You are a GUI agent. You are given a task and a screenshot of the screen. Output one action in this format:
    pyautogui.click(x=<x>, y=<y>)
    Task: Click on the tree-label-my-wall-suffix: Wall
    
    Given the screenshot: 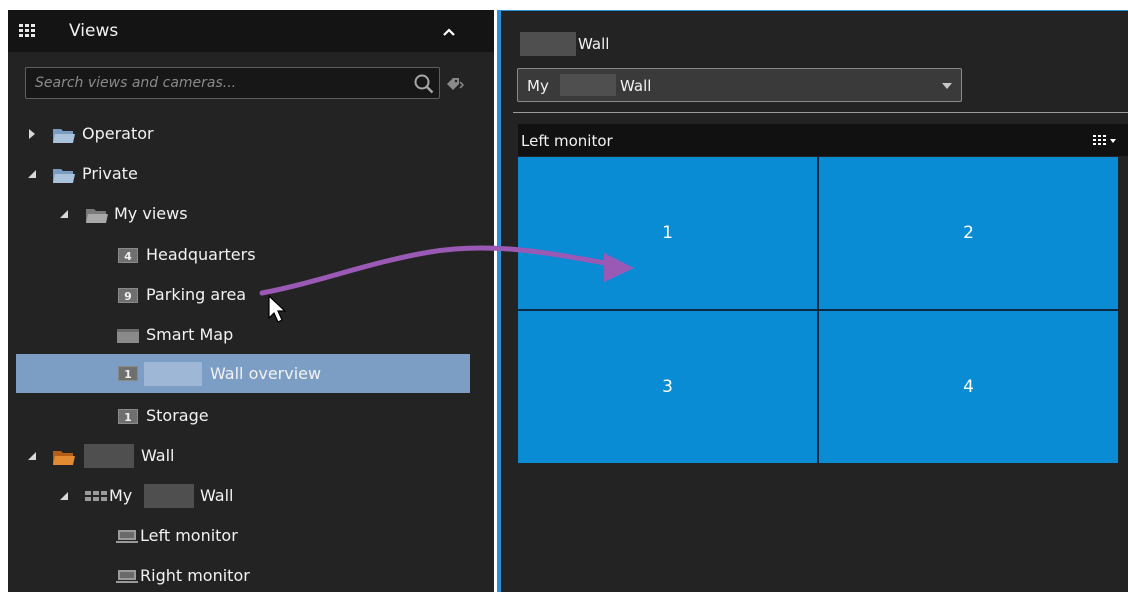 What is the action you would take?
    pyautogui.click(x=217, y=495)
    